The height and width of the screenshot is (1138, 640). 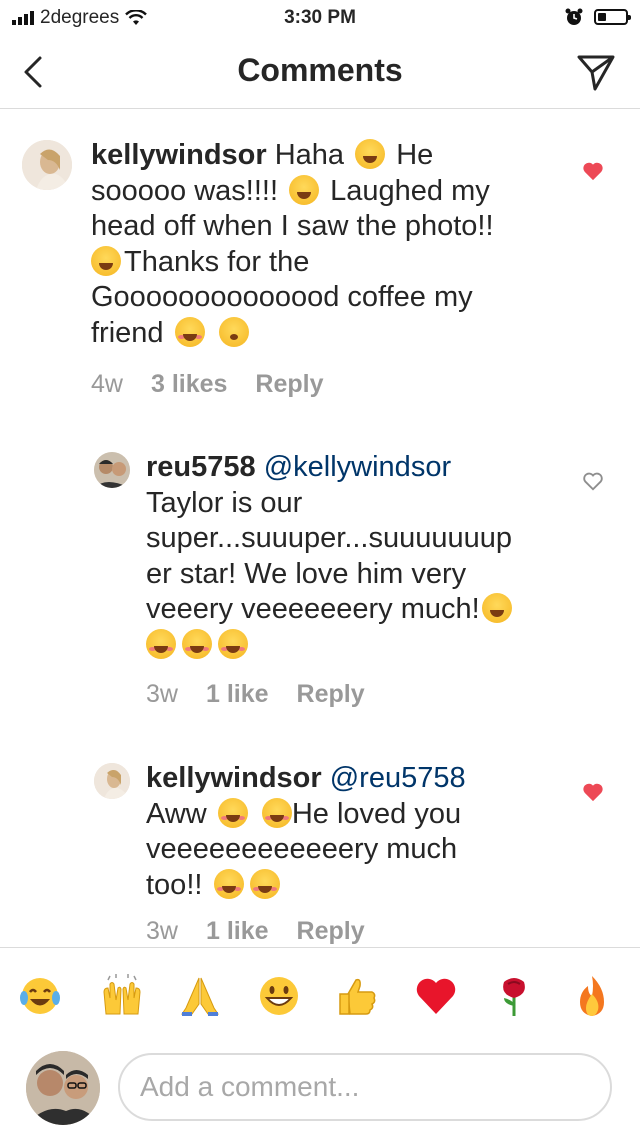 What do you see at coordinates (313, 609) in the screenshot?
I see `comment-text: veeery veeeeeeery much!` at bounding box center [313, 609].